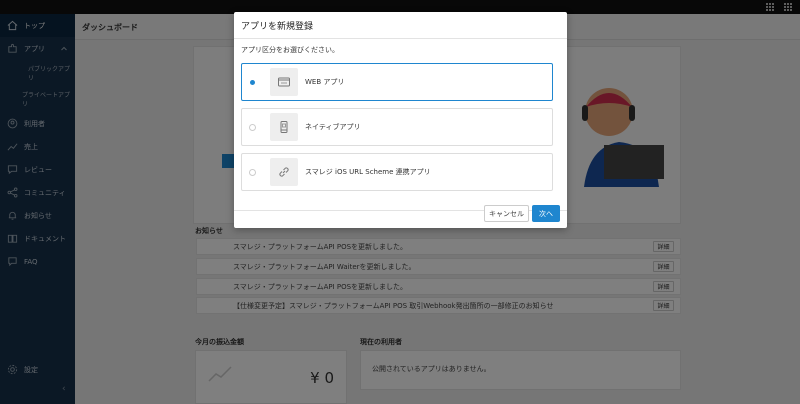 This screenshot has height=404, width=800. I want to click on modal-title: アプリを新規登録, so click(277, 27).